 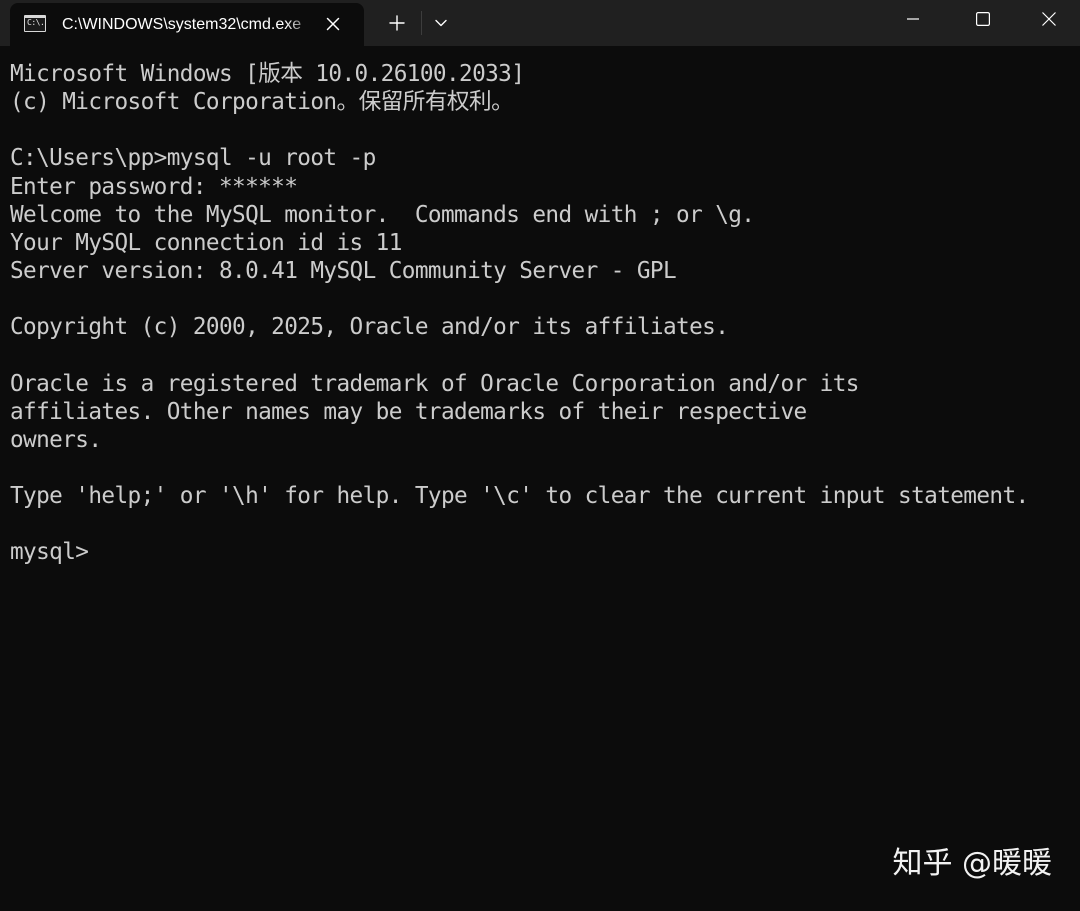 I want to click on tab-dropdown-button, so click(x=441, y=23).